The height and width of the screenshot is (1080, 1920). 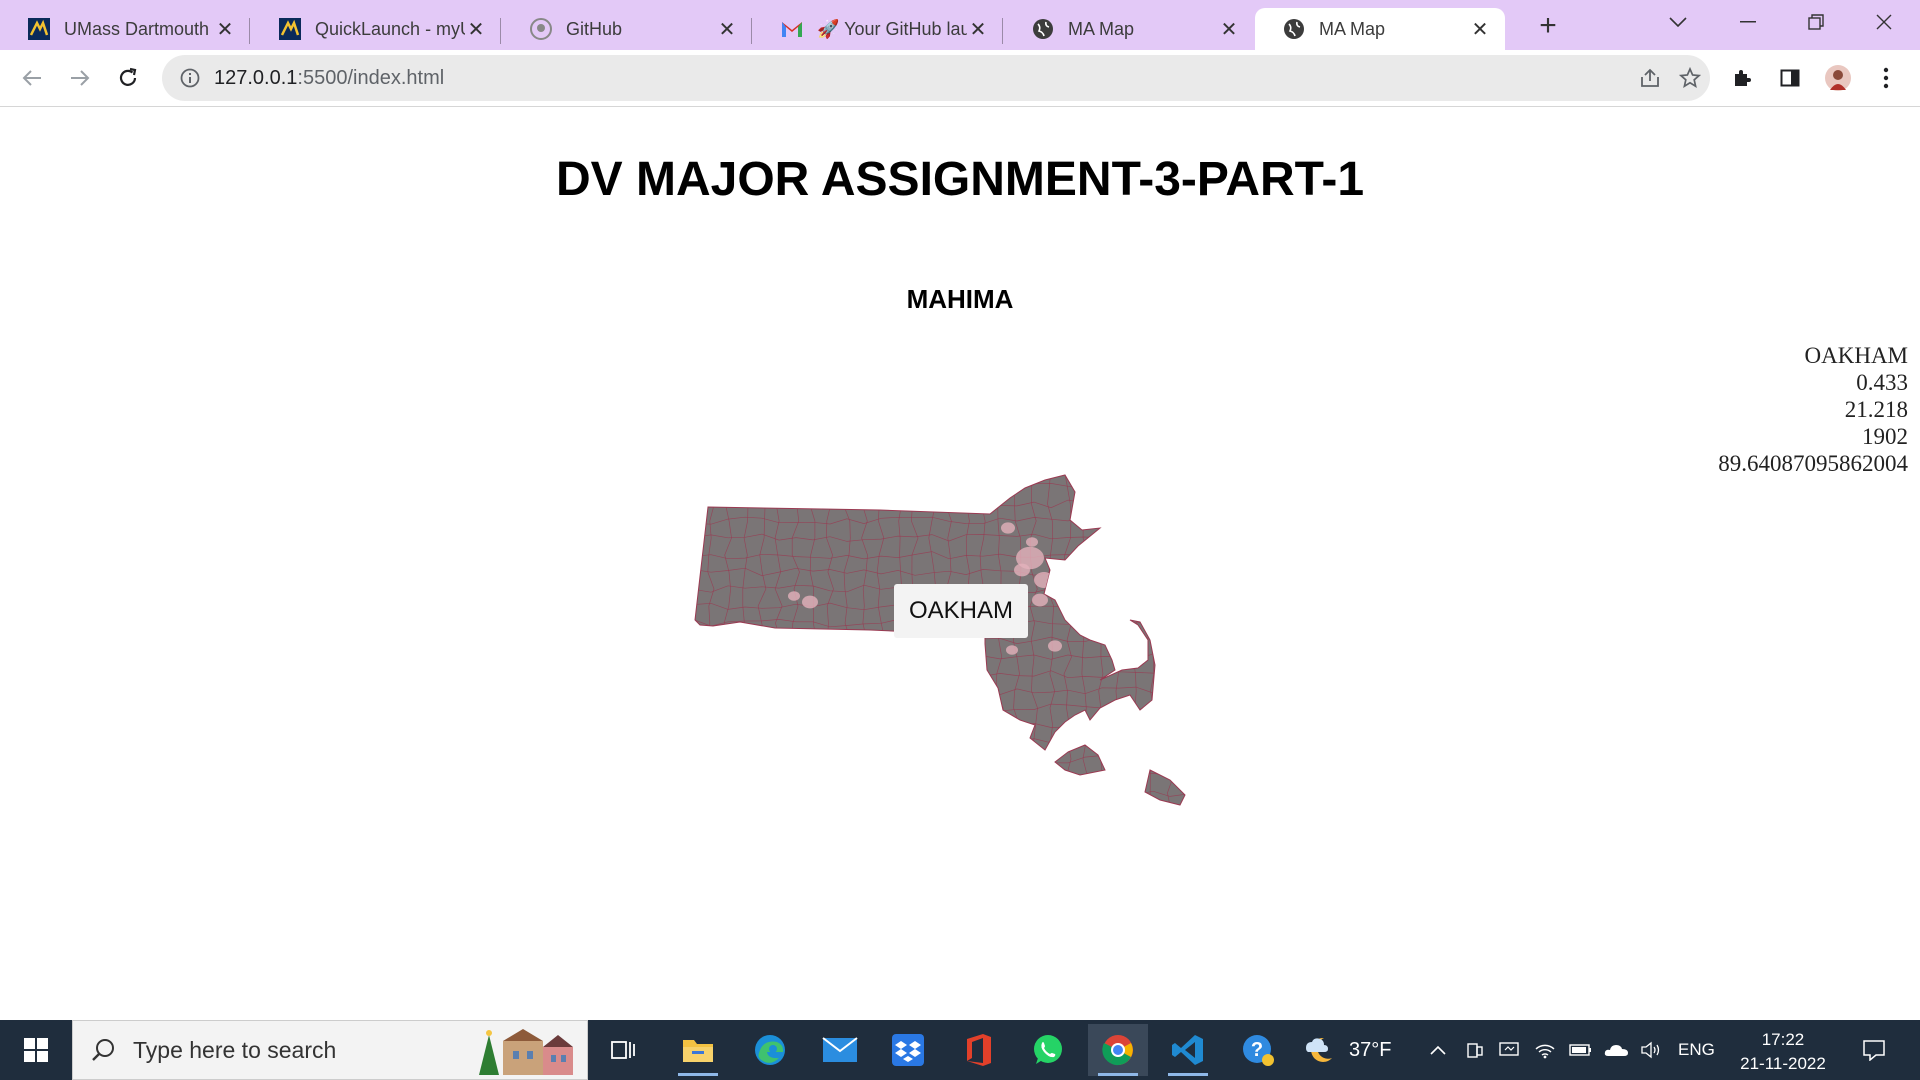 What do you see at coordinates (1783, 1039) in the screenshot?
I see `clock-time: 17:22` at bounding box center [1783, 1039].